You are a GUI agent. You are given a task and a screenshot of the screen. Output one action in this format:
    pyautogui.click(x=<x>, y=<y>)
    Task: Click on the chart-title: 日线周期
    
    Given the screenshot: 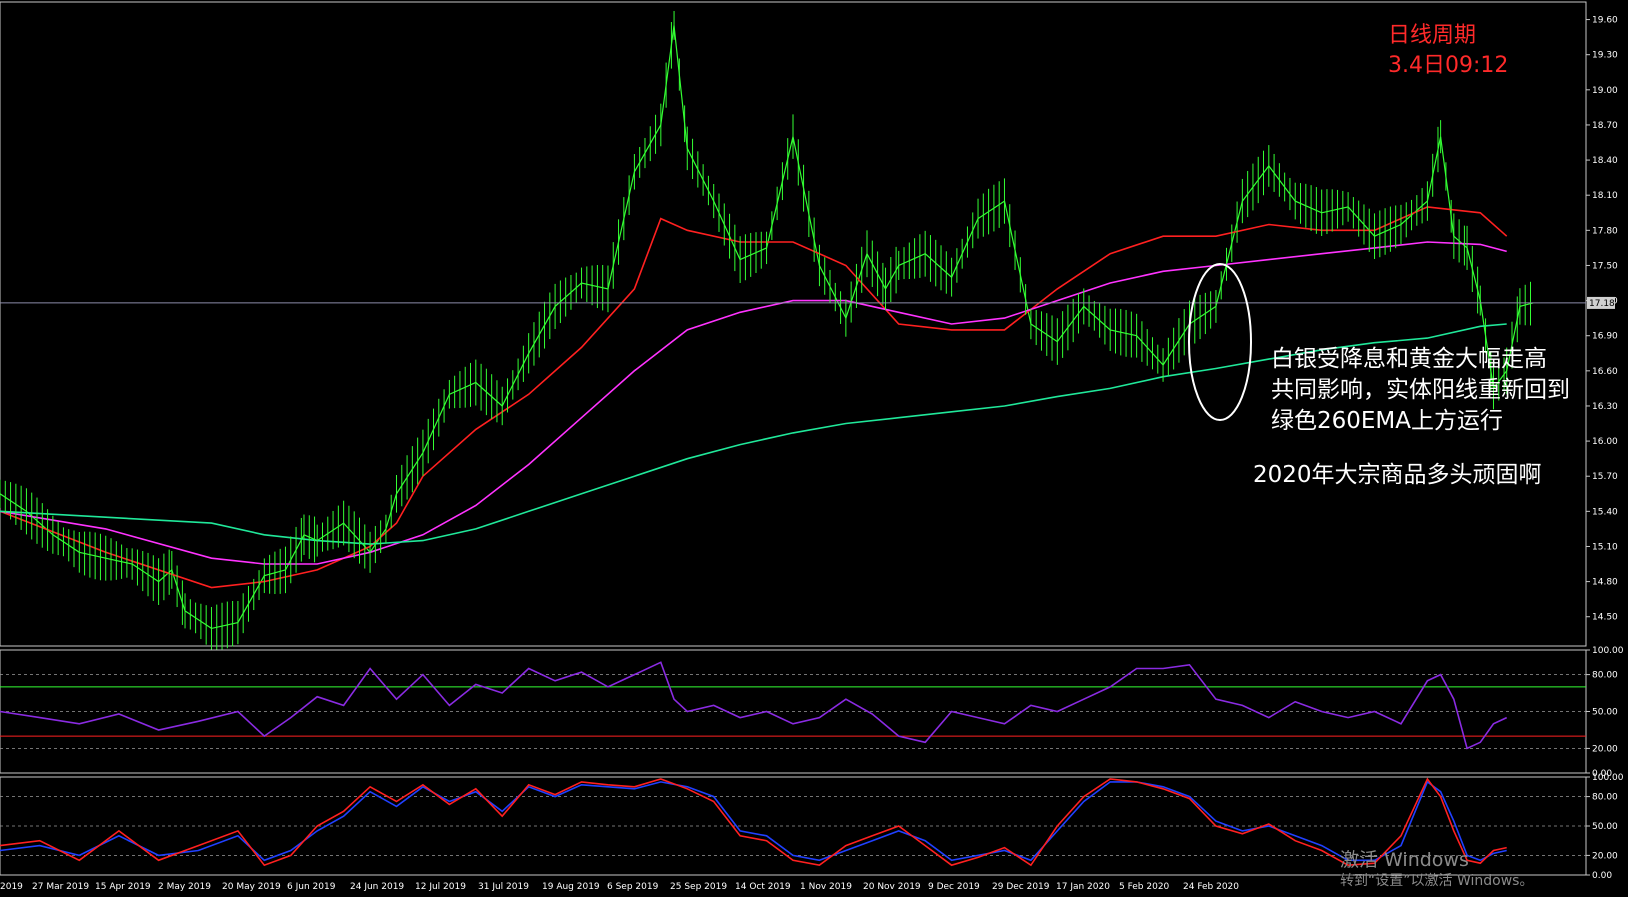 What is the action you would take?
    pyautogui.click(x=1432, y=35)
    